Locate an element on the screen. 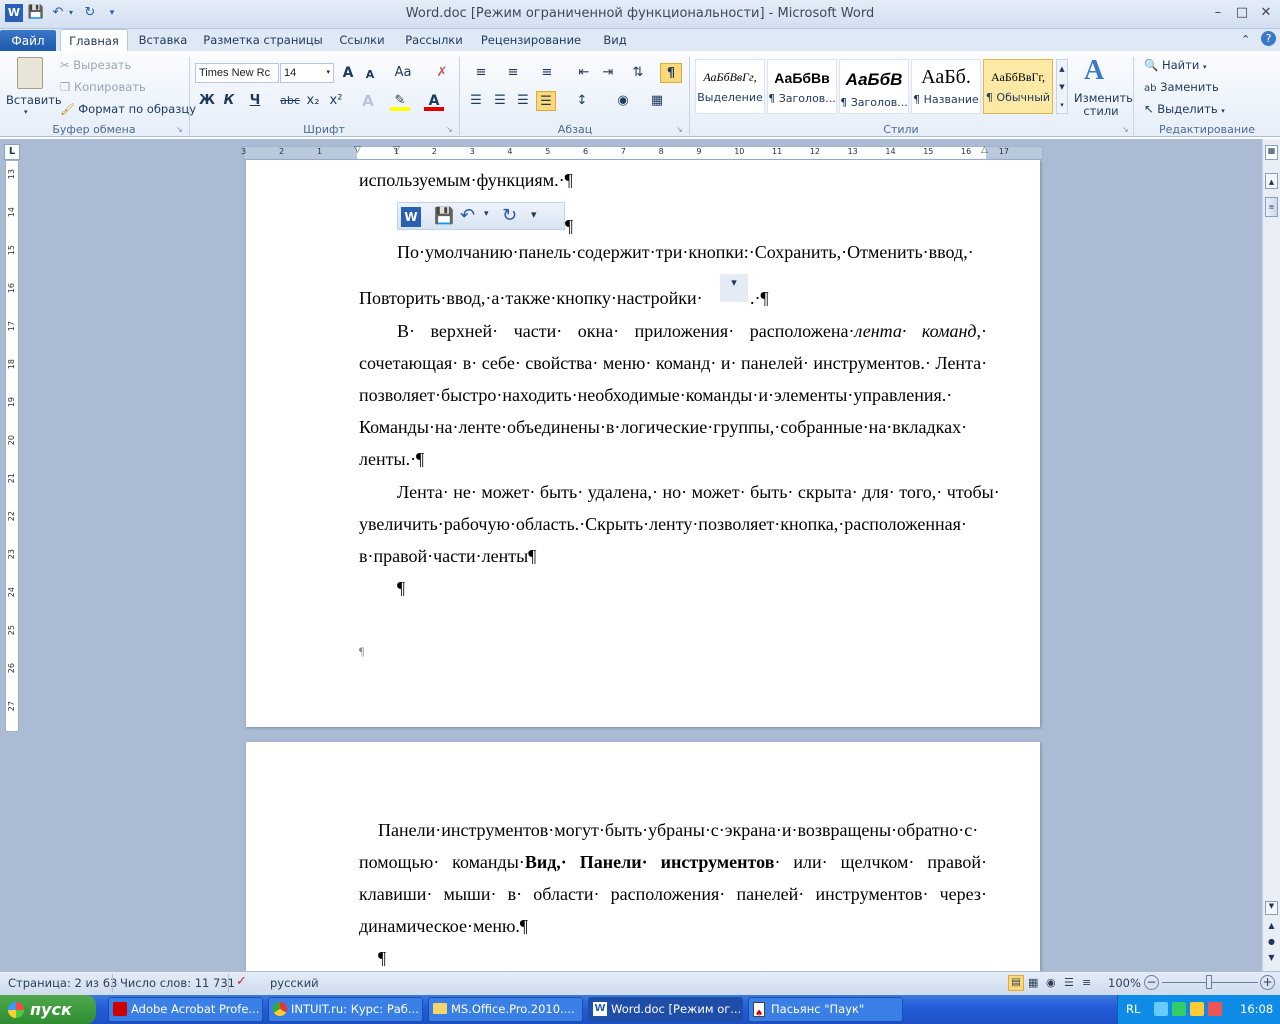 The height and width of the screenshot is (1024, 1280). previous-page-icon: ▲ is located at coordinates (1271, 928).